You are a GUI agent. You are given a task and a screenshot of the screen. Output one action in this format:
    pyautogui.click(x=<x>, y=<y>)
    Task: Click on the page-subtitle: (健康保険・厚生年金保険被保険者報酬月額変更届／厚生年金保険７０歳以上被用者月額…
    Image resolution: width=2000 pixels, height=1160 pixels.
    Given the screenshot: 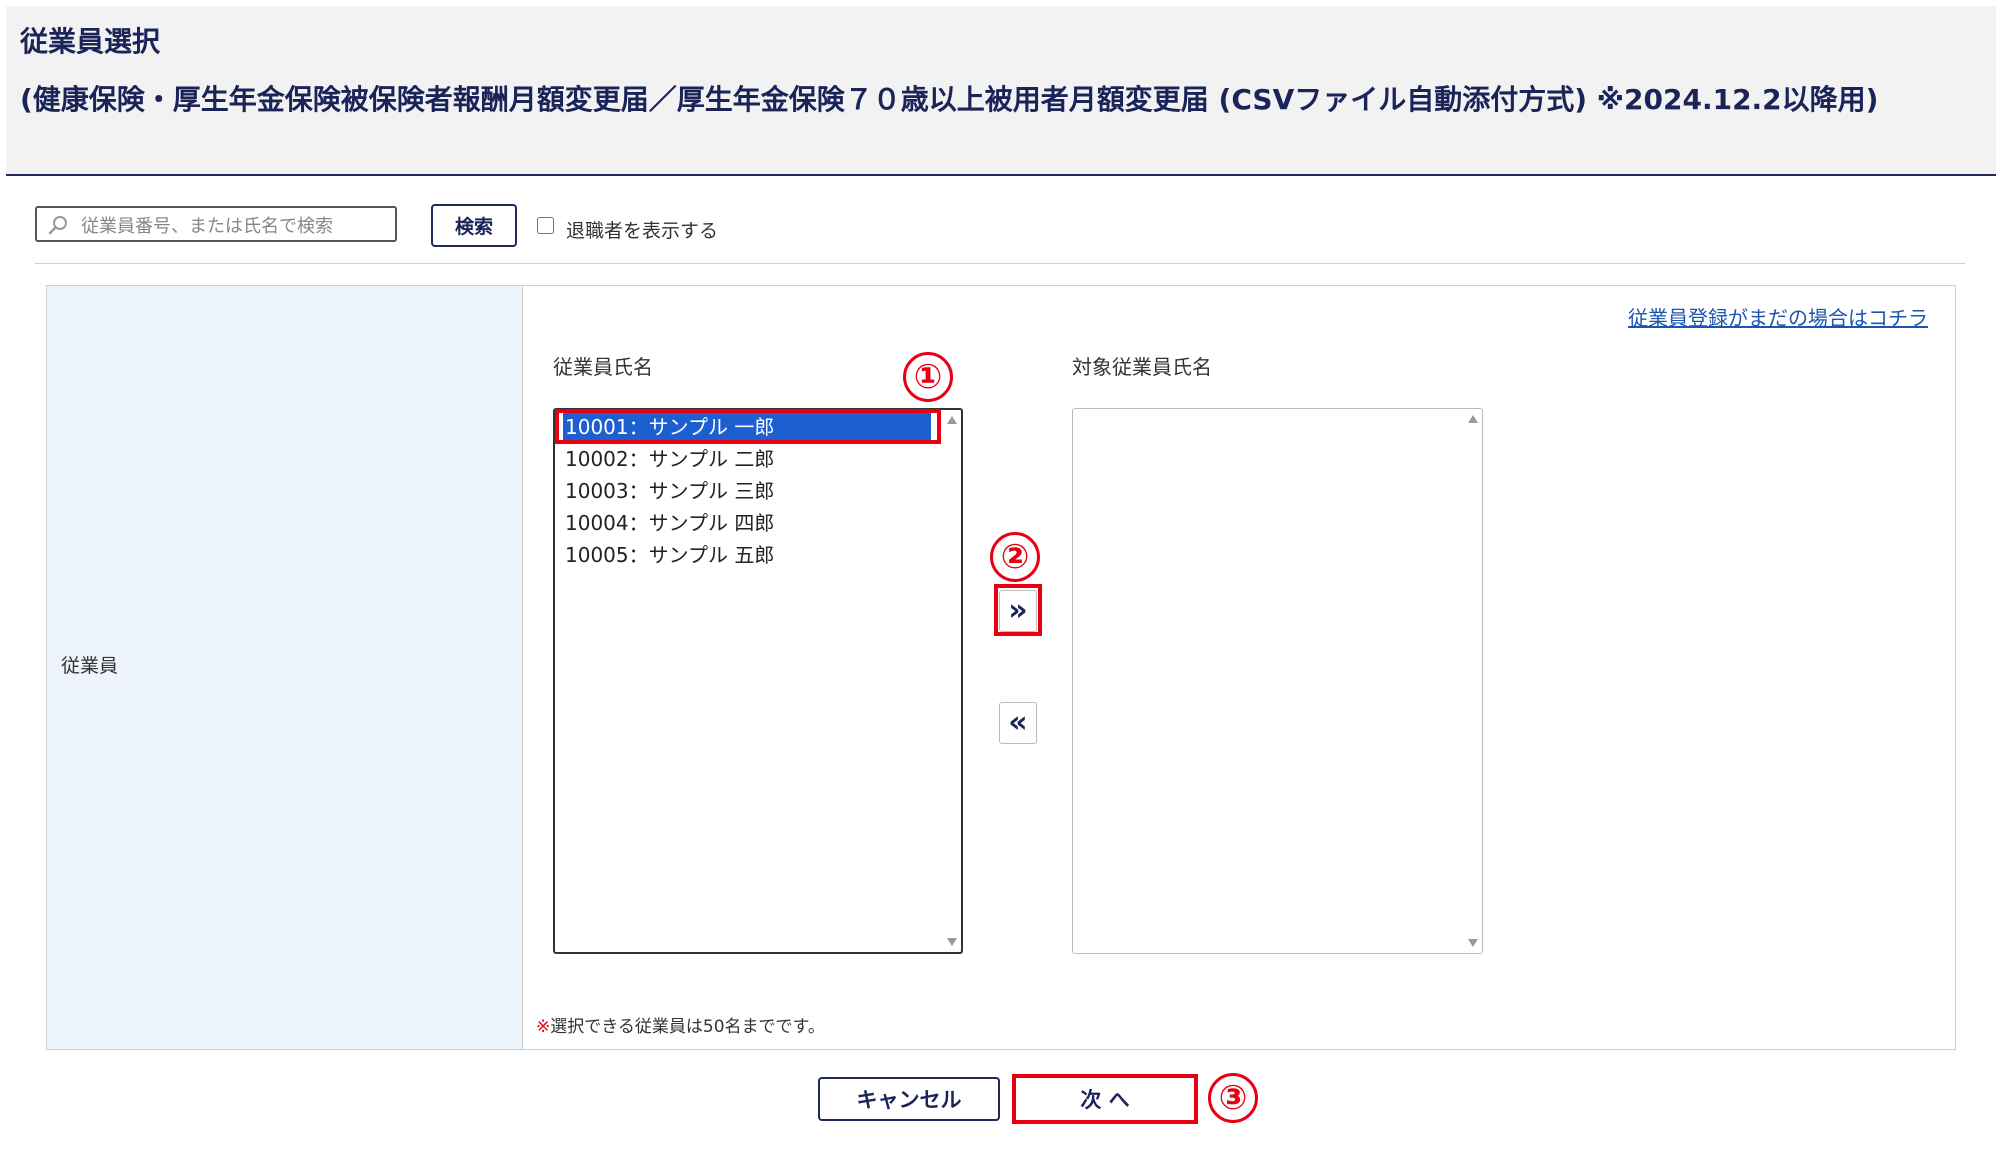 What is the action you would take?
    pyautogui.click(x=949, y=99)
    